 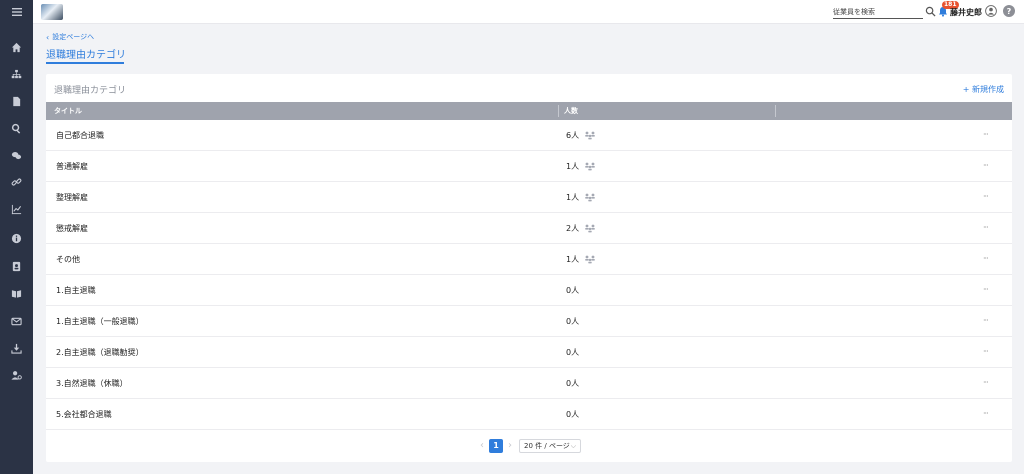 What do you see at coordinates (100, 352) in the screenshot?
I see `row-title: 2.自主退職（退職勧奨）` at bounding box center [100, 352].